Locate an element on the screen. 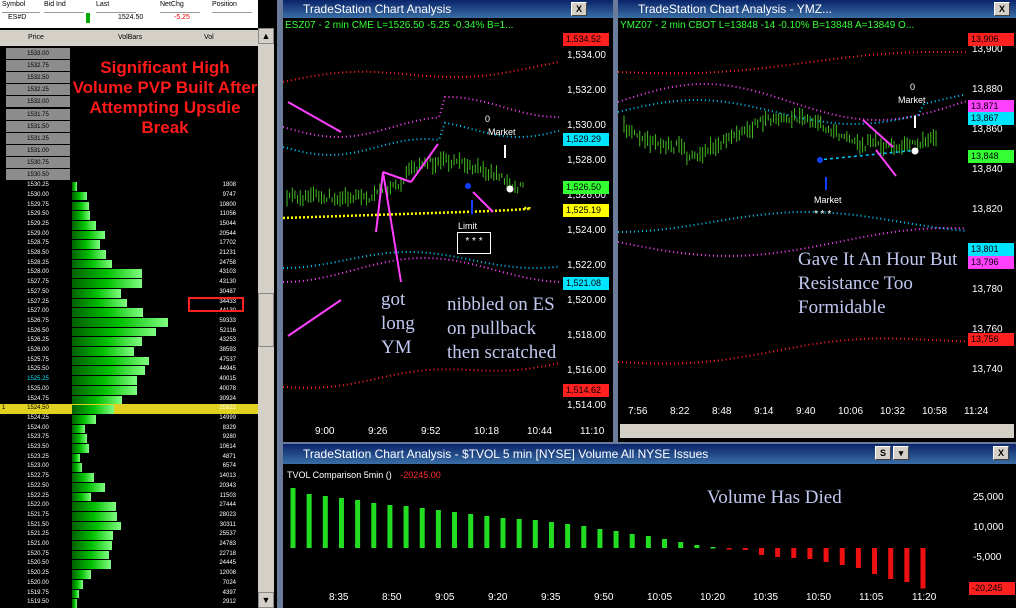 The width and height of the screenshot is (1016, 608). dom-row: 1522.50 20343 is located at coordinates (129, 487).